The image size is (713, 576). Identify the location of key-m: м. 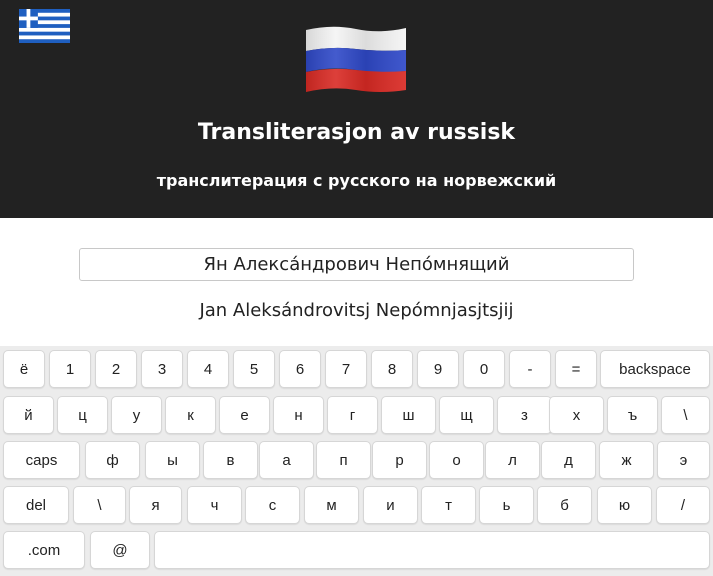
(331, 505).